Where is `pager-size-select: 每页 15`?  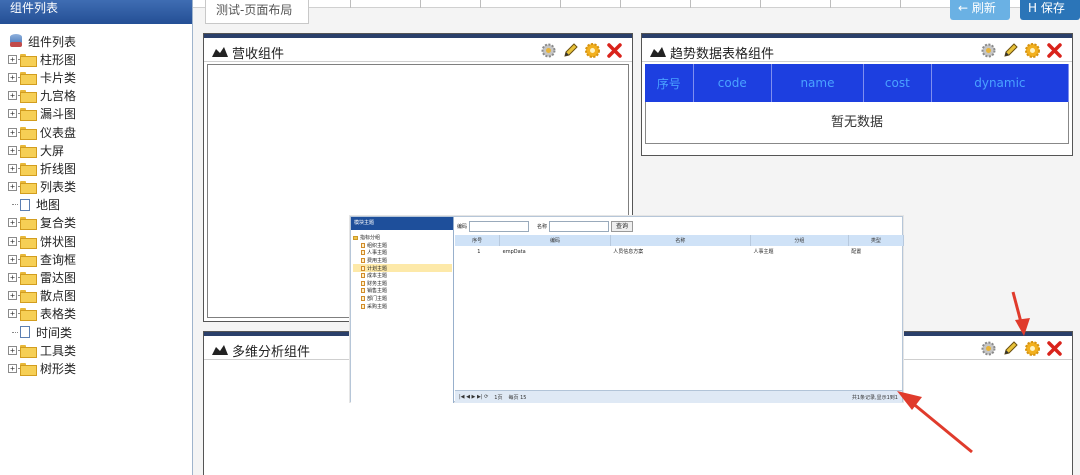
pager-size-select: 每页 15 is located at coordinates (517, 397).